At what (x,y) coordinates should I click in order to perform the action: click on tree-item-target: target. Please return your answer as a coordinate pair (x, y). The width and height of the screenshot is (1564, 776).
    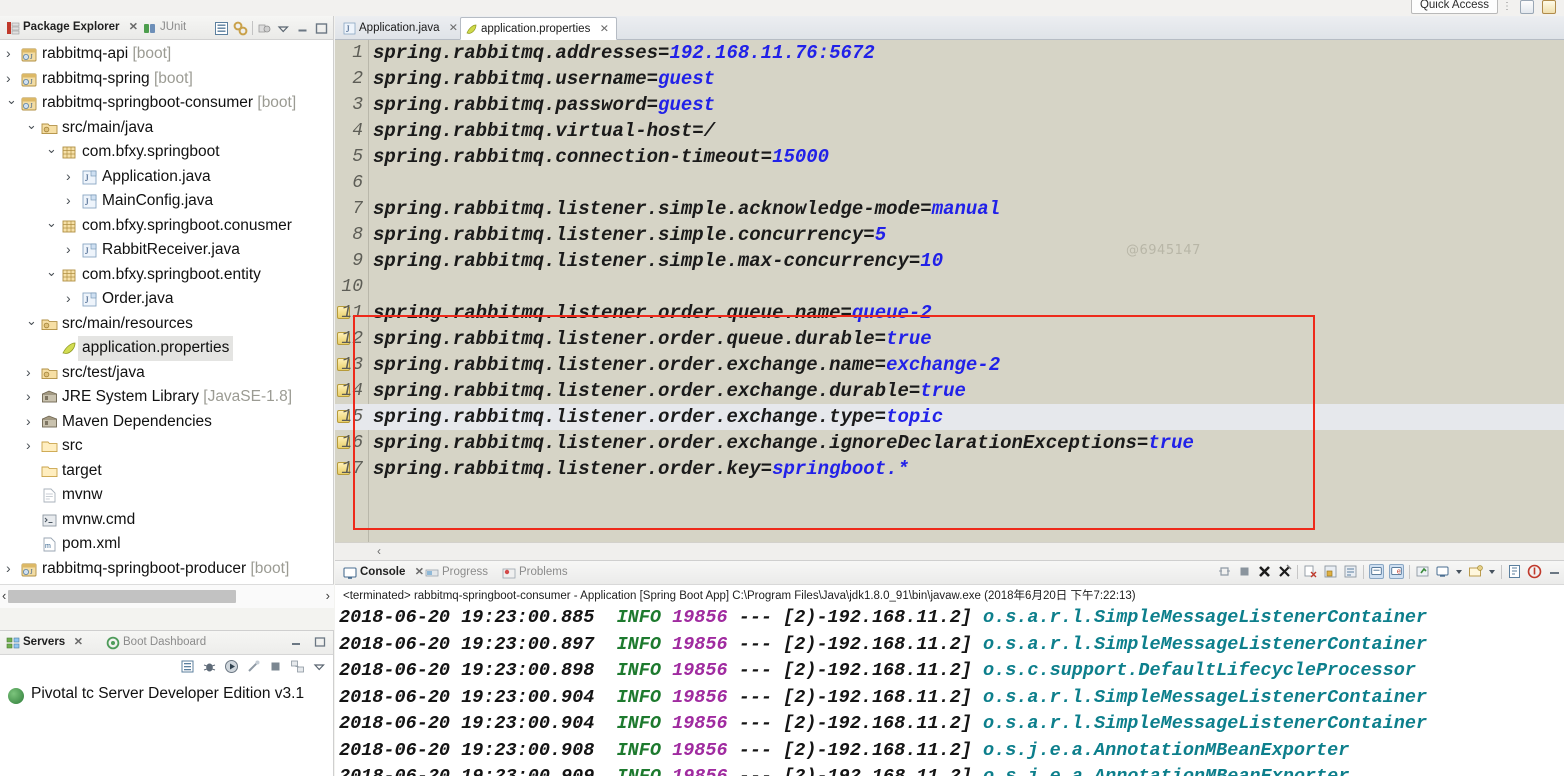
    Looking at the image, I should click on (166, 471).